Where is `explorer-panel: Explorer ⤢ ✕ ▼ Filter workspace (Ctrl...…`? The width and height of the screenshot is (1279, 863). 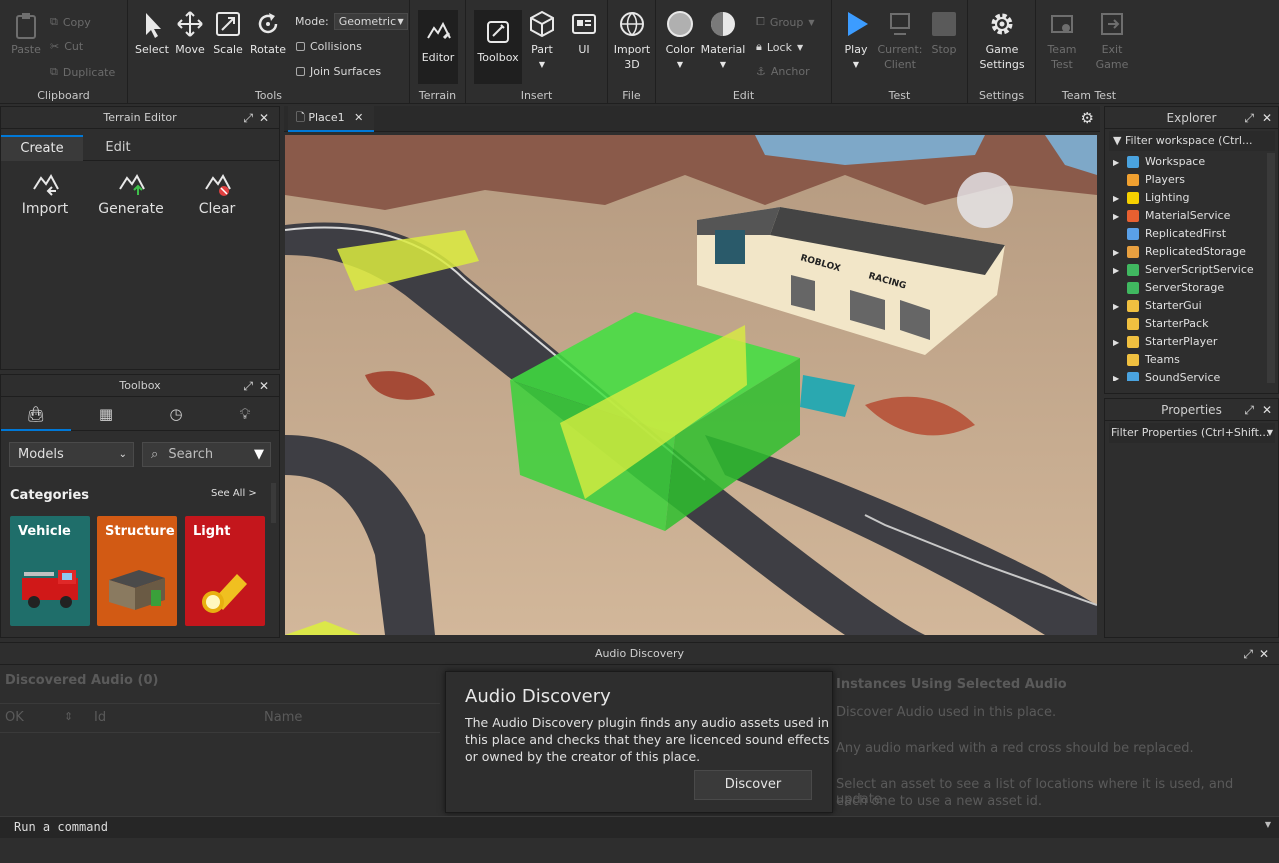 explorer-panel: Explorer ⤢ ✕ ▼ Filter workspace (Ctrl...… is located at coordinates (1191, 250).